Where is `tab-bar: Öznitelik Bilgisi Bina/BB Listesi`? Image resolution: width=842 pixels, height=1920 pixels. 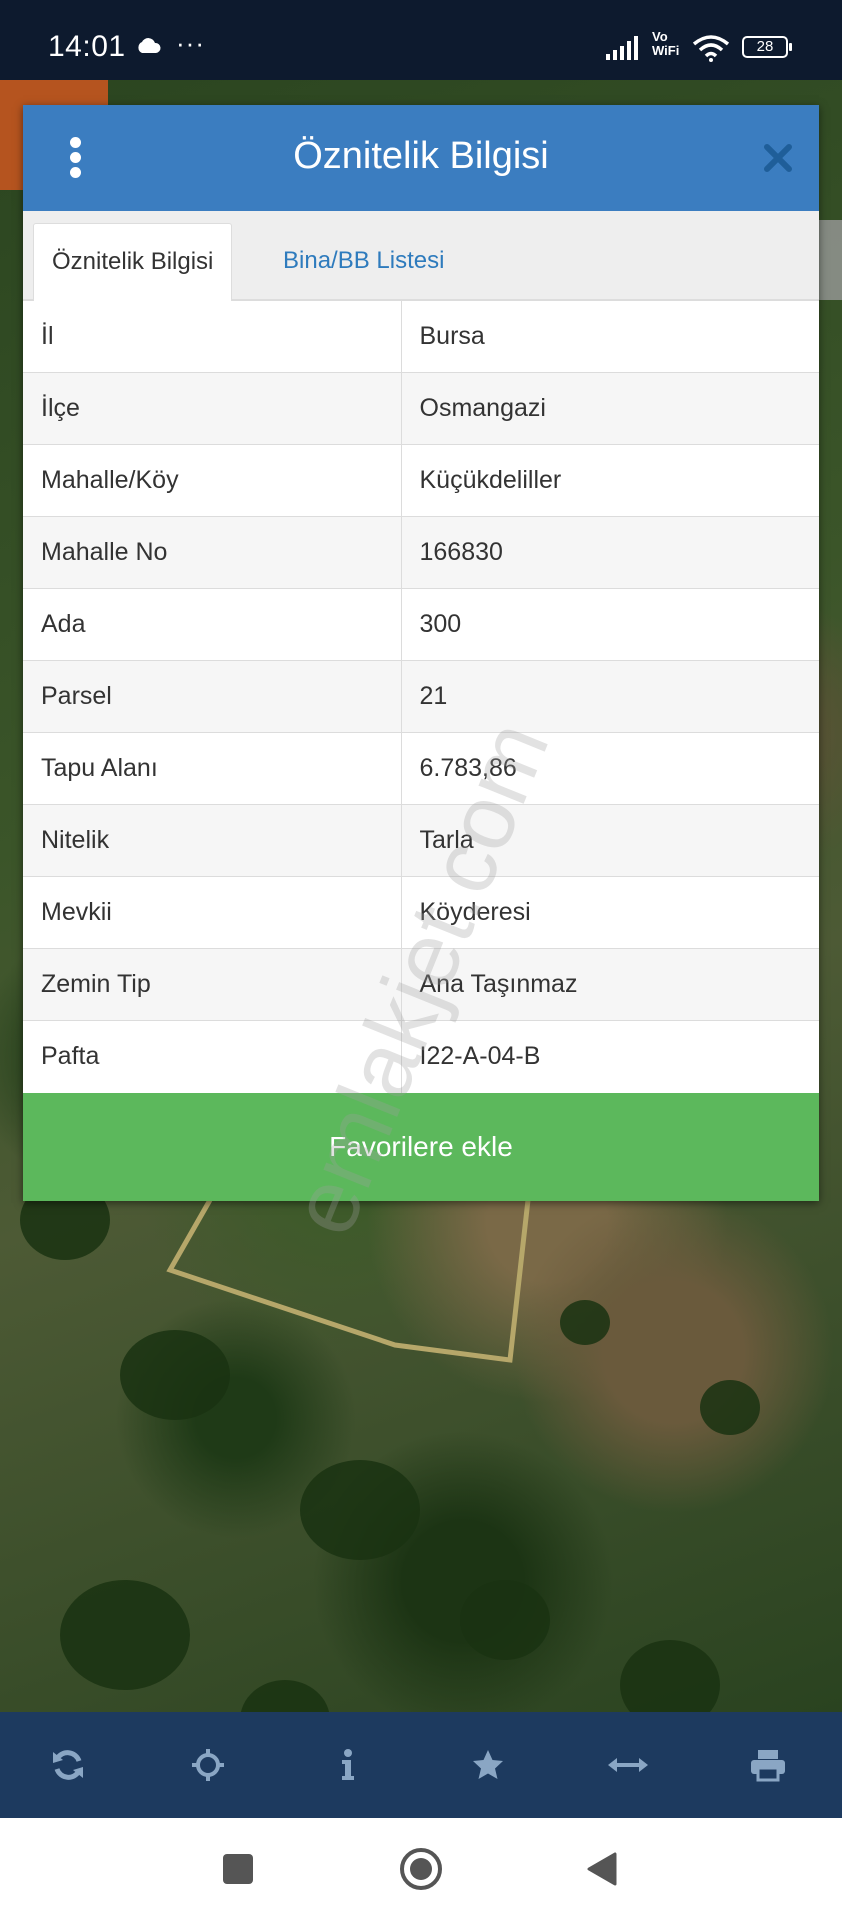 tab-bar: Öznitelik Bilgisi Bina/BB Listesi is located at coordinates (421, 256).